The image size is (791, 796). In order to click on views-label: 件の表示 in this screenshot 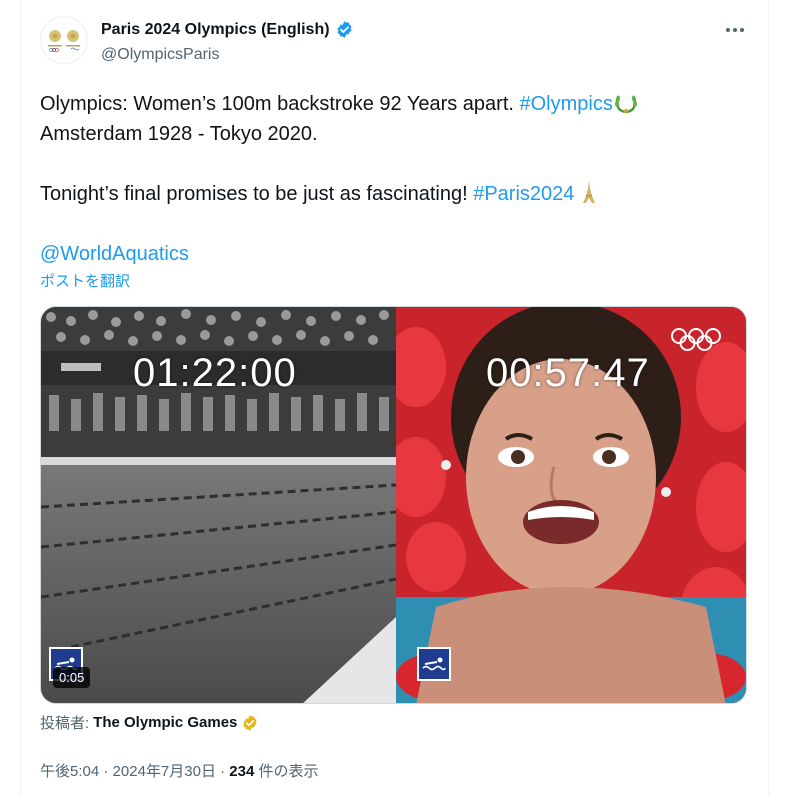, I will do `click(286, 771)`.